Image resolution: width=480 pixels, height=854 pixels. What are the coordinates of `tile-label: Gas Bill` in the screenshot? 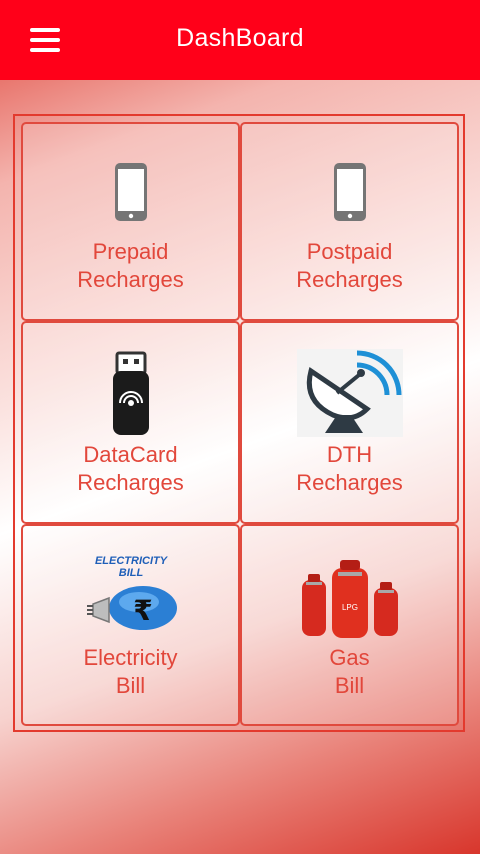 It's located at (349, 671).